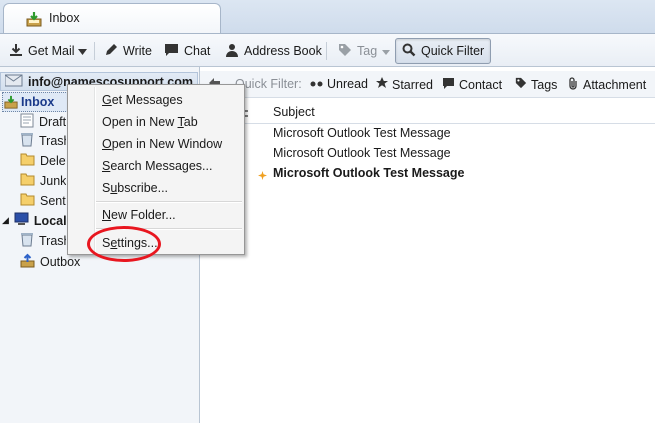  What do you see at coordinates (283, 51) in the screenshot?
I see `address-book-label: Address Book` at bounding box center [283, 51].